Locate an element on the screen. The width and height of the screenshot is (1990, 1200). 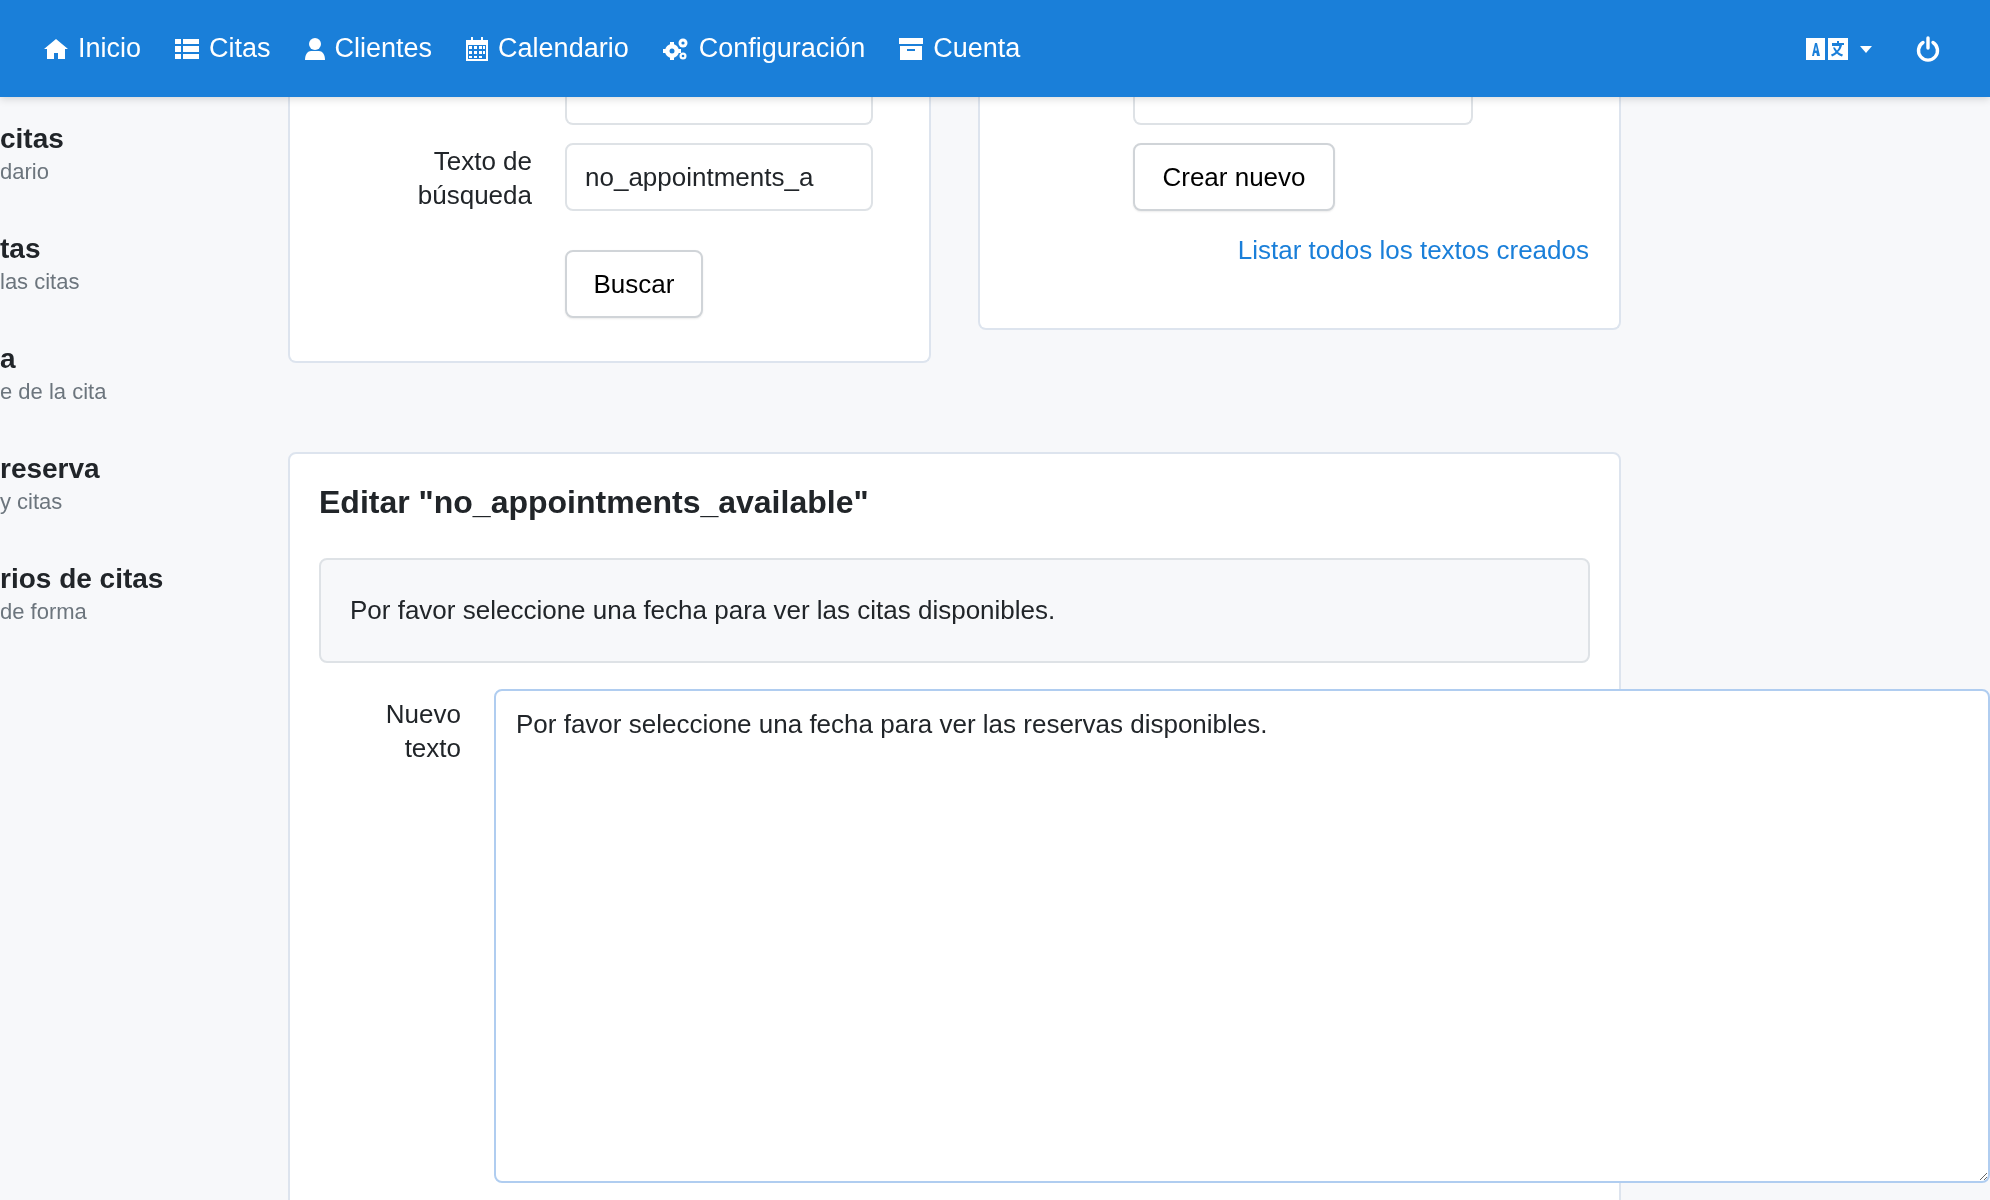
sidebar-description: dario is located at coordinates (25, 172).